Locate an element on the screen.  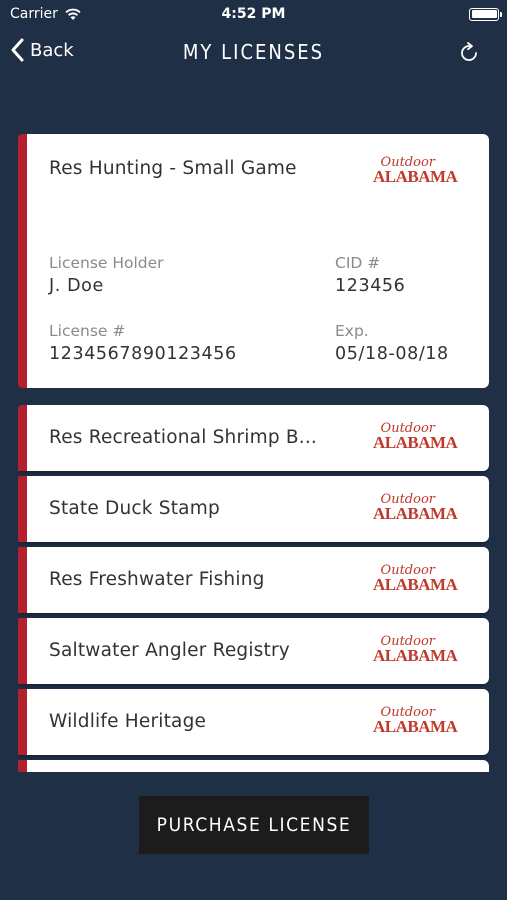
back-button: Back is located at coordinates (42, 50).